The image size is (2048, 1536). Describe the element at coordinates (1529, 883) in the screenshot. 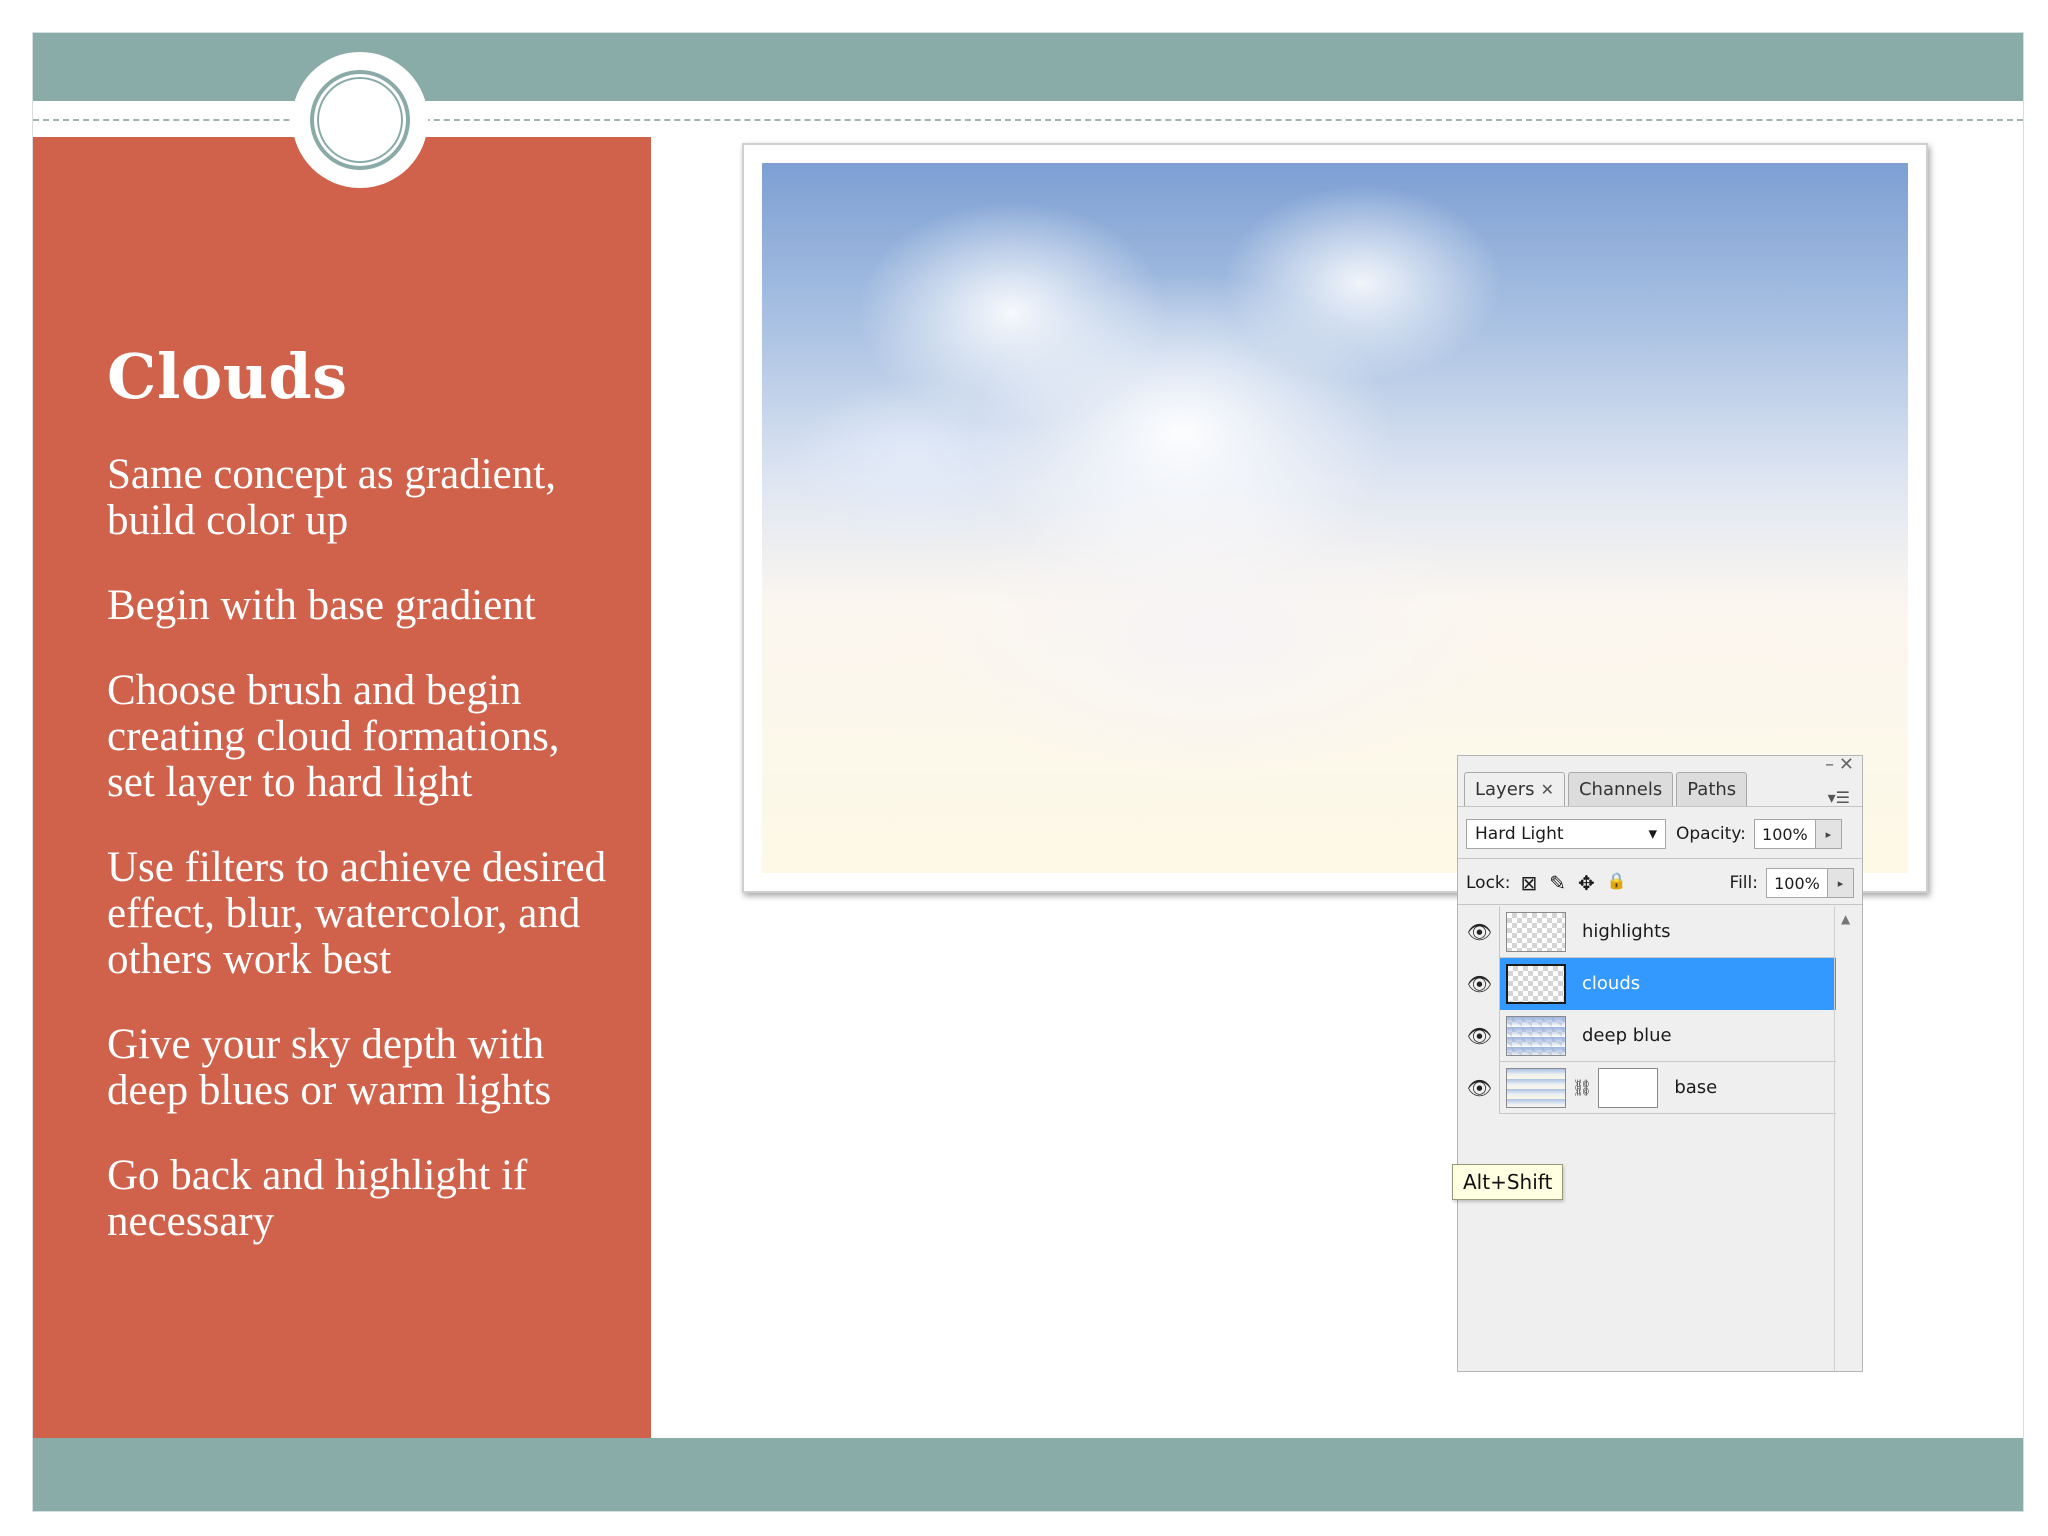

I see `lock-transparency-icon: ⊠` at that location.